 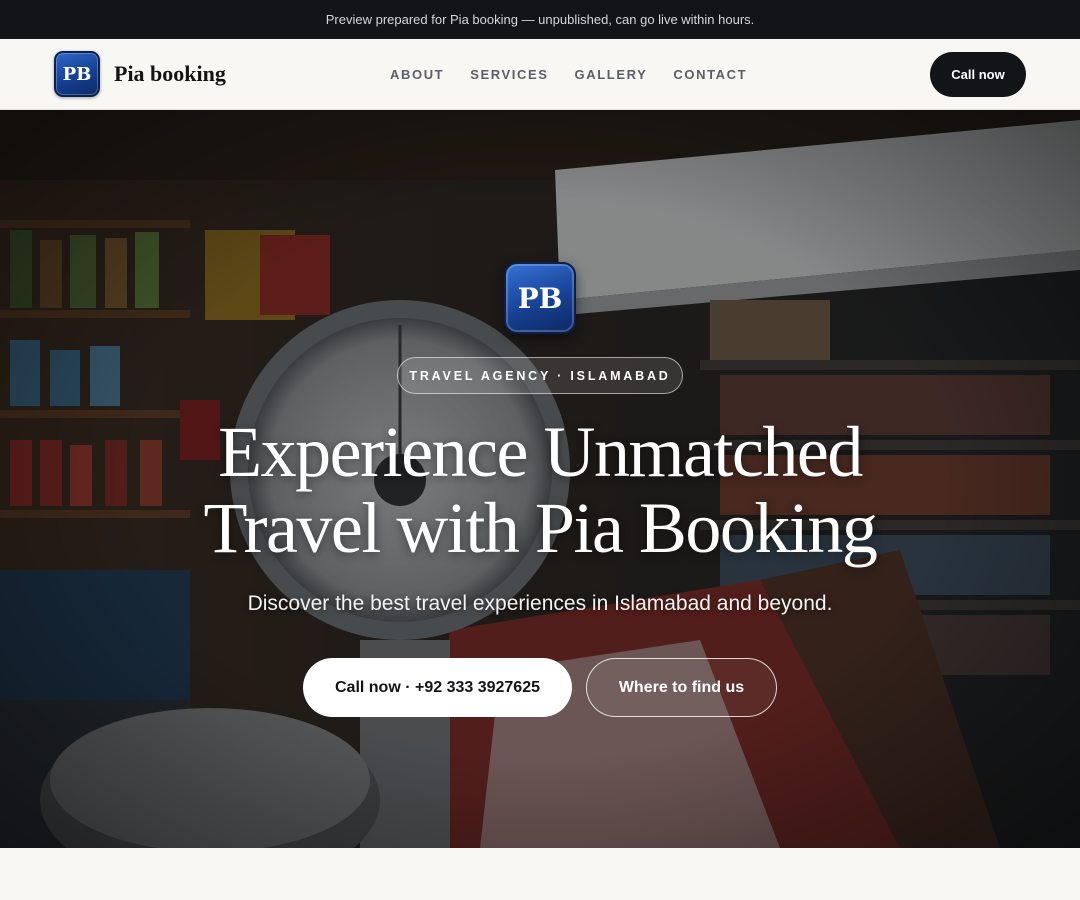 I want to click on hero-logo-initials: PB, so click(x=540, y=298).